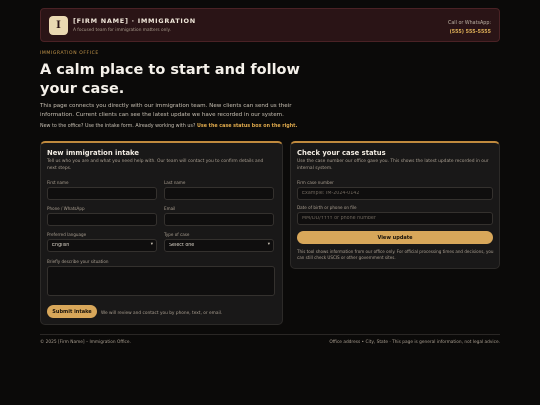 Image resolution: width=540 pixels, height=405 pixels. I want to click on case-number-label: Firm case number, so click(315, 182).